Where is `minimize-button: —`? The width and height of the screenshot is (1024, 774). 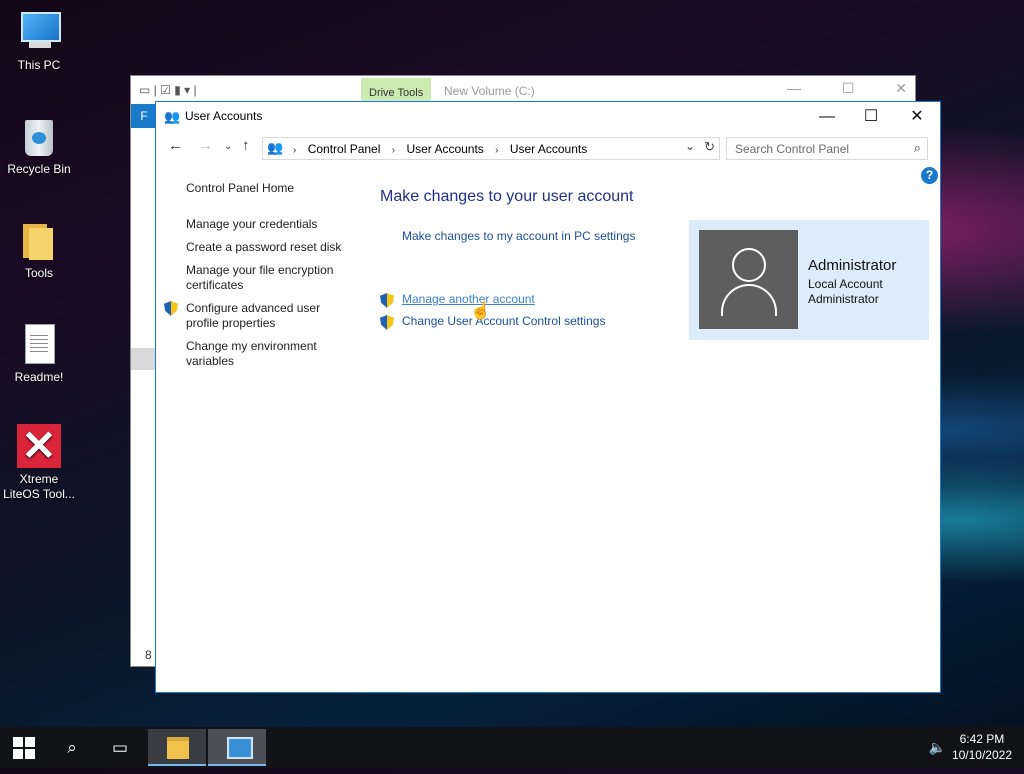 minimize-button: — is located at coordinates (827, 116).